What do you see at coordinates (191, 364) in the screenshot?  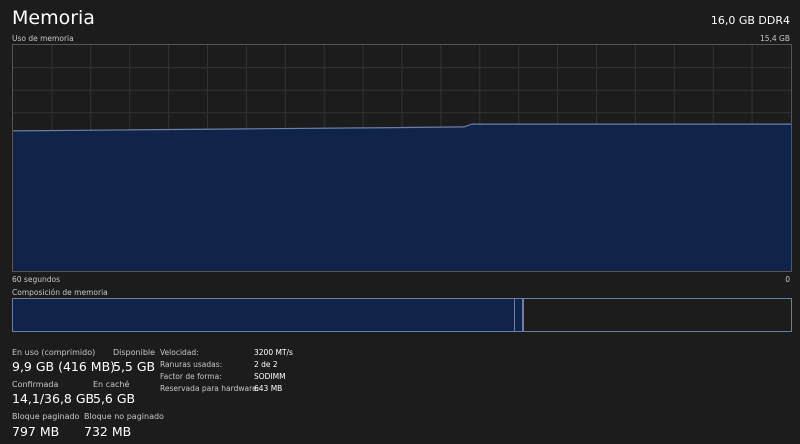 I see `slots-used-label: Ranuras usadas:` at bounding box center [191, 364].